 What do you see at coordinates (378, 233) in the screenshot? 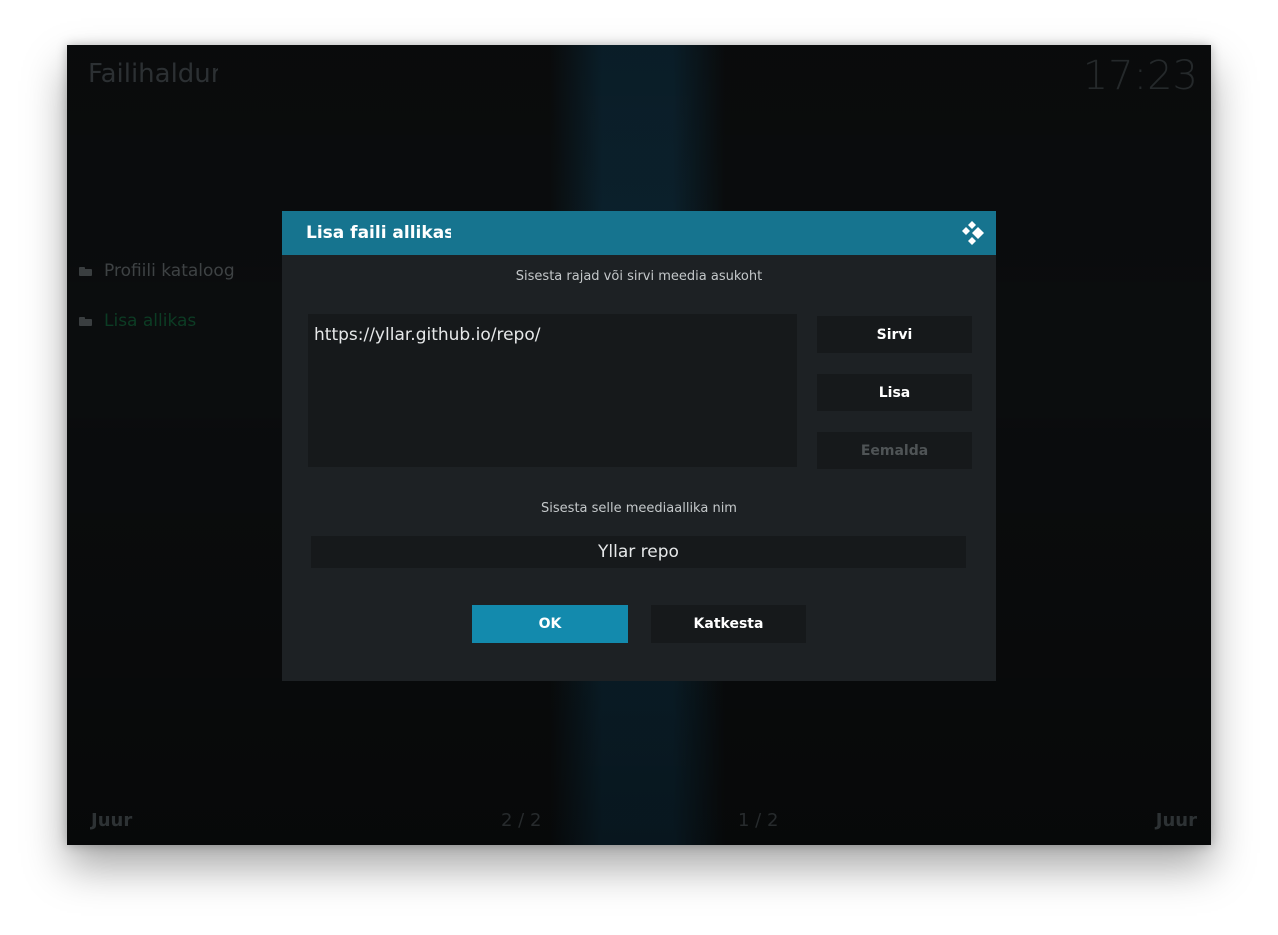
I see `dialog-title: Lisa faili allikas` at bounding box center [378, 233].